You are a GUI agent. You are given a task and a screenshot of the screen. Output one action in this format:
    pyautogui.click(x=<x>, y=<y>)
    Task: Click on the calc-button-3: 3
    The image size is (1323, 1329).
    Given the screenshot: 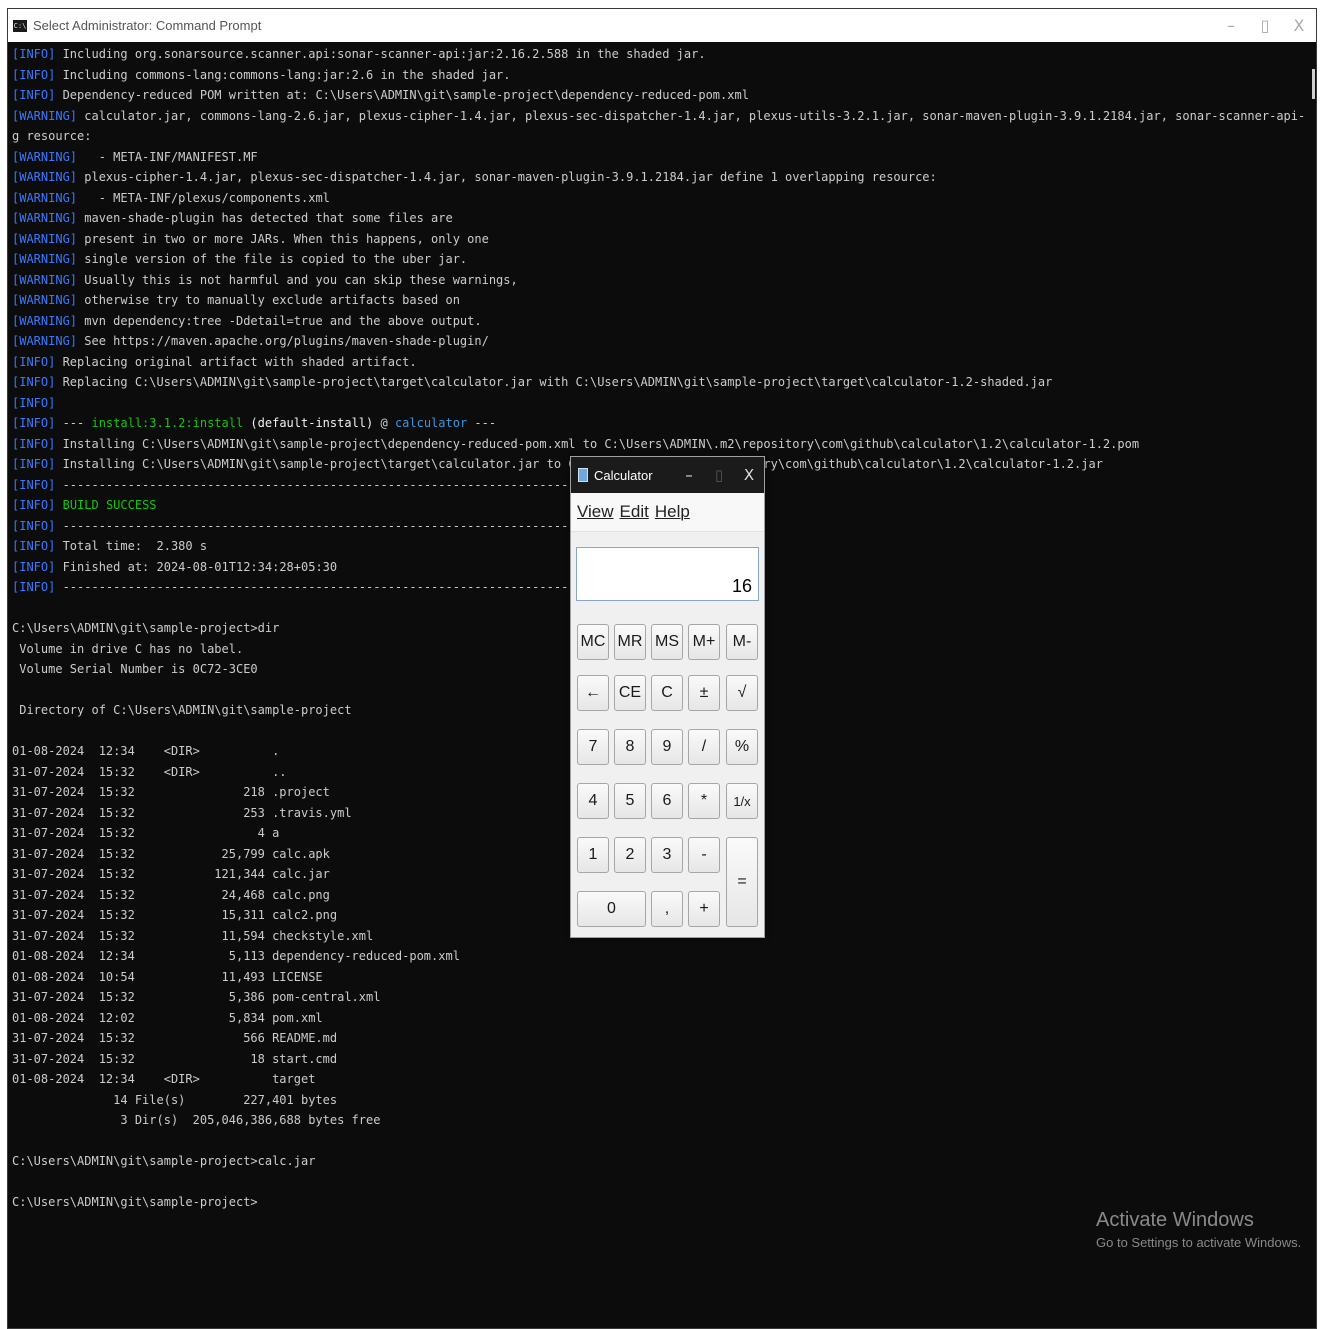 What is the action you would take?
    pyautogui.click(x=667, y=855)
    